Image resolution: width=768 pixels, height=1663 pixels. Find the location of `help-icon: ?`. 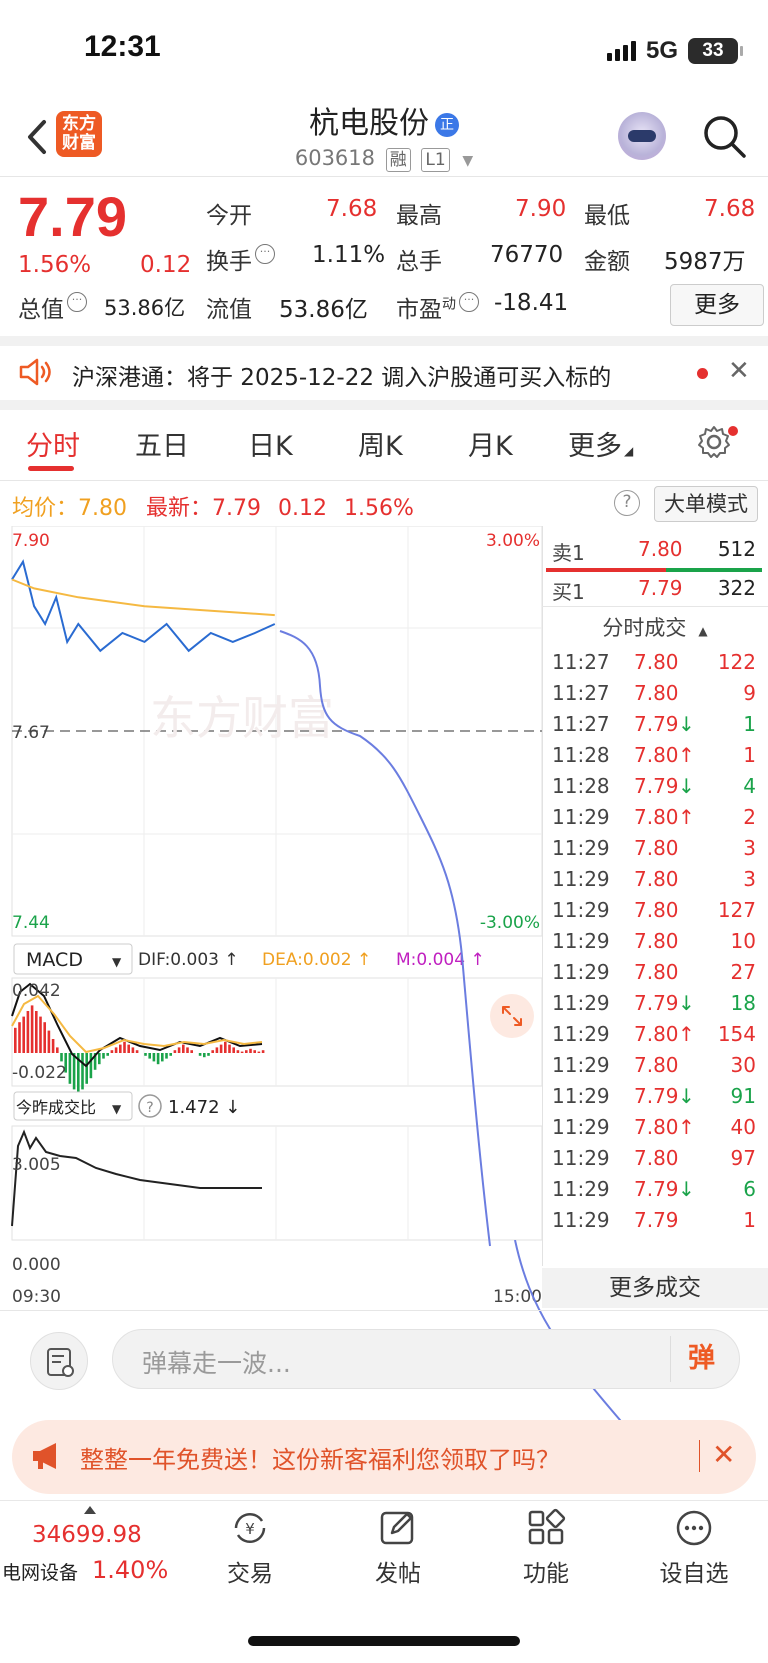

help-icon: ? is located at coordinates (627, 503).